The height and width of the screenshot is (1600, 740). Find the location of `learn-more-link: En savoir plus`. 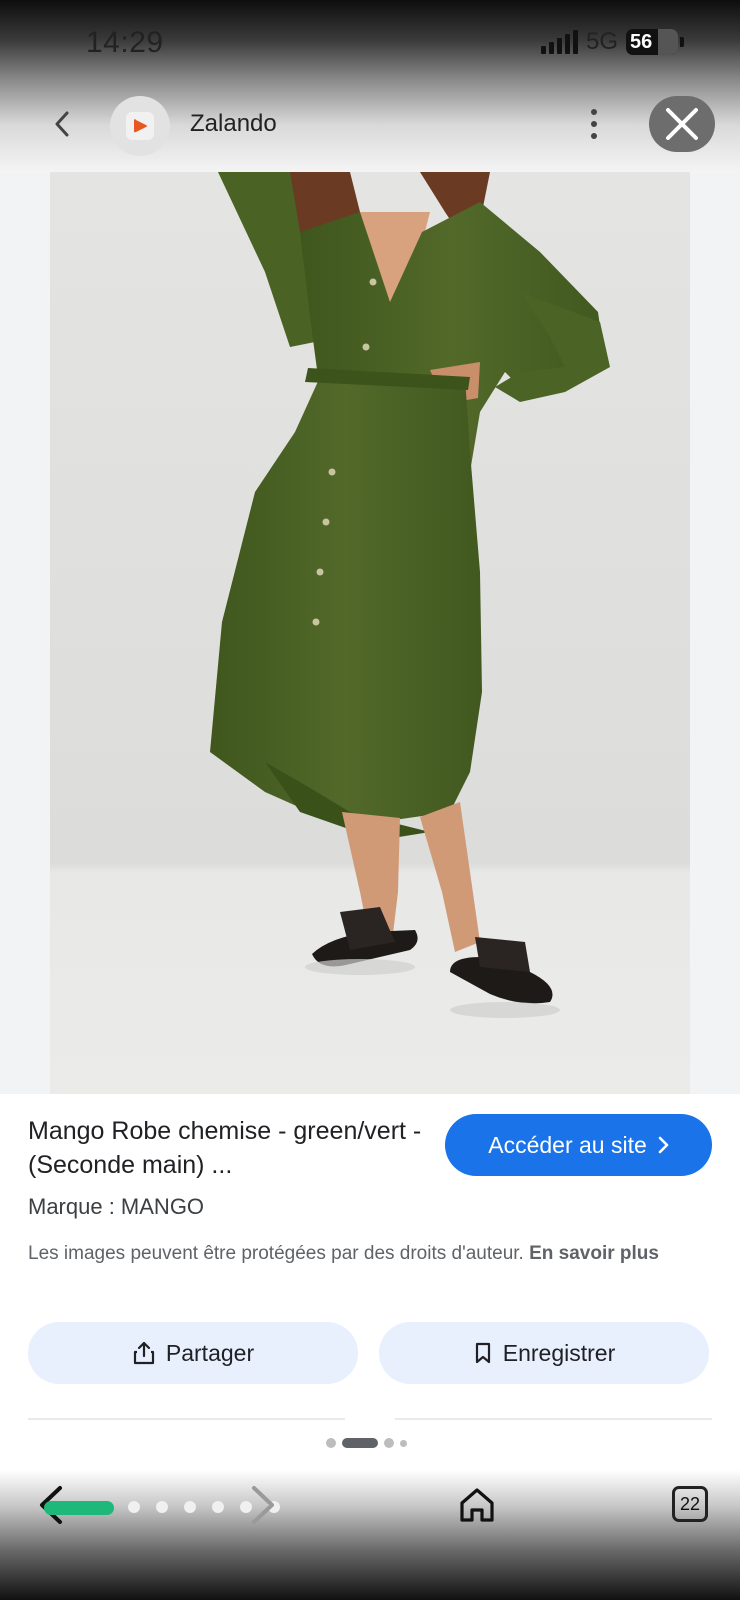

learn-more-link: En savoir plus is located at coordinates (594, 1253).